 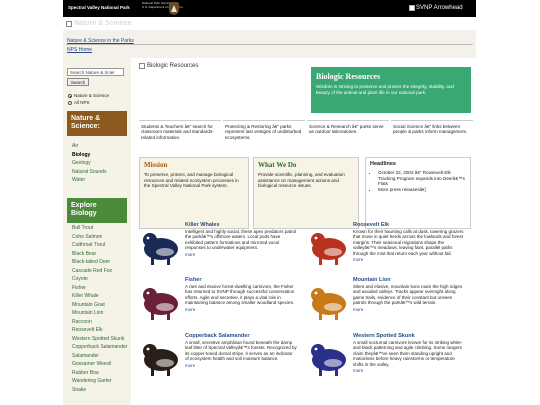 What do you see at coordinates (78, 82) in the screenshot?
I see `search-button: Search` at bounding box center [78, 82].